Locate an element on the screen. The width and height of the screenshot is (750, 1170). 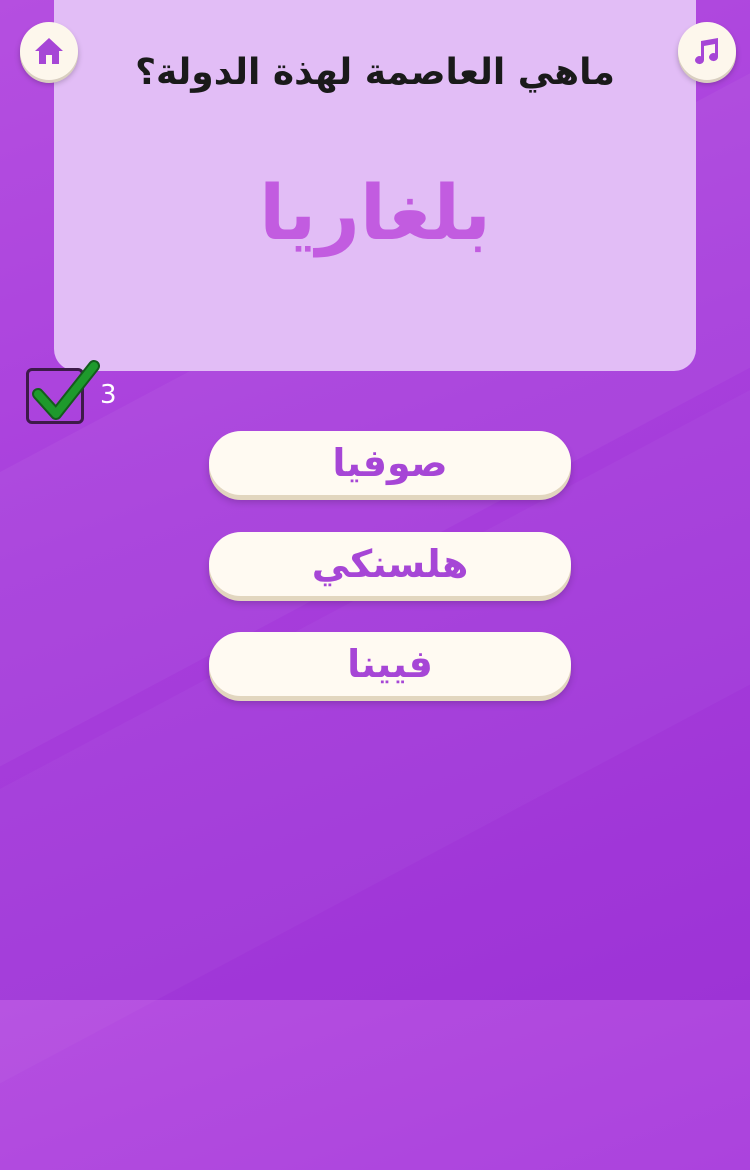
answer-option-2: هلسنكي is located at coordinates (390, 564).